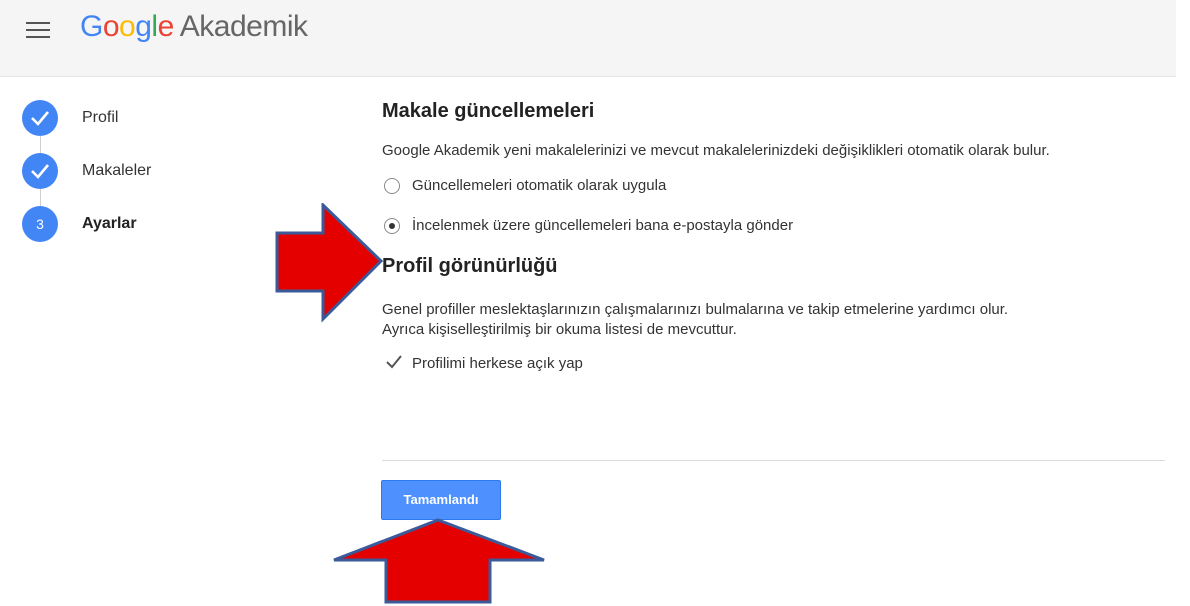 This screenshot has height=606, width=1190. Describe the element at coordinates (777, 188) in the screenshot. I see `radio-option-auto-apply: Güncellemeleri otomatik olarak uygula` at that location.